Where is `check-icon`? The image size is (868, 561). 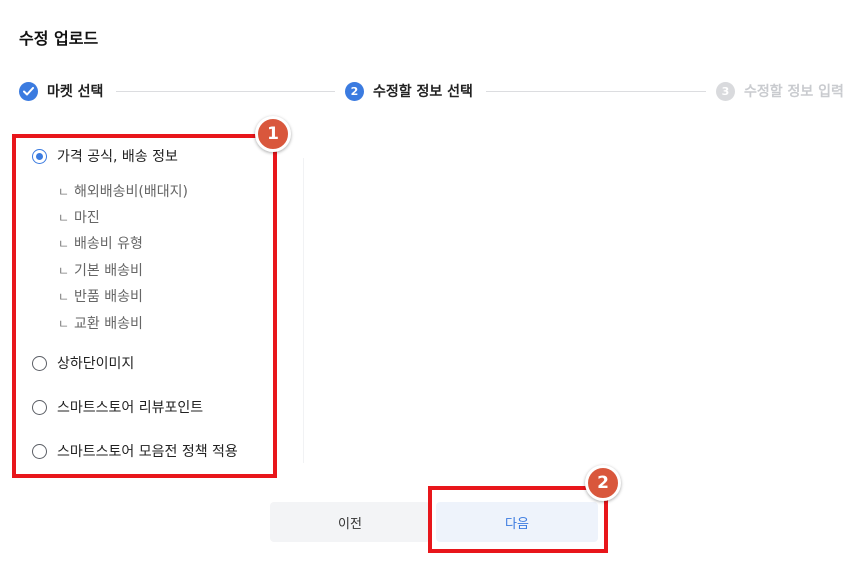
check-icon is located at coordinates (28, 91).